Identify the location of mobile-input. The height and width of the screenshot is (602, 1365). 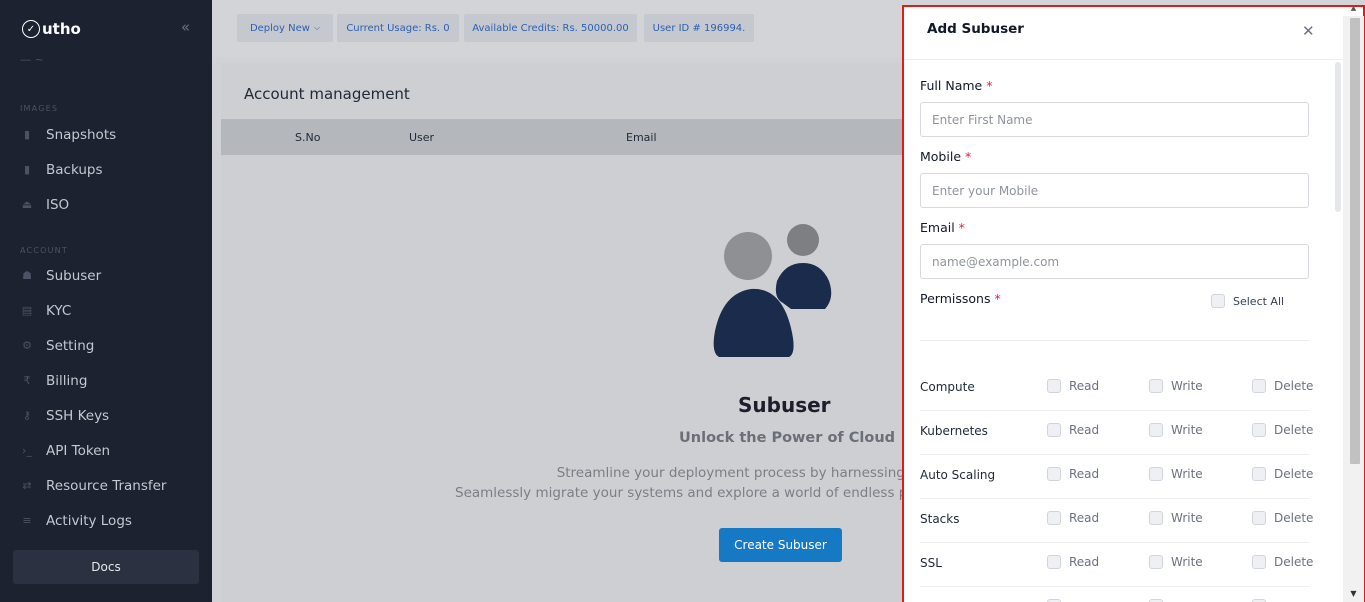
(1114, 190).